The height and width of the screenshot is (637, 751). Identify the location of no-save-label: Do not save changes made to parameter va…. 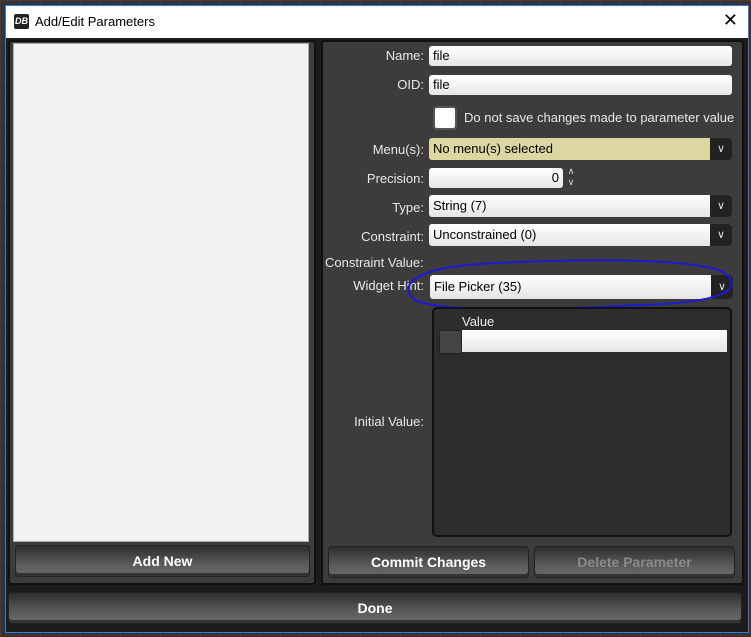
(599, 117).